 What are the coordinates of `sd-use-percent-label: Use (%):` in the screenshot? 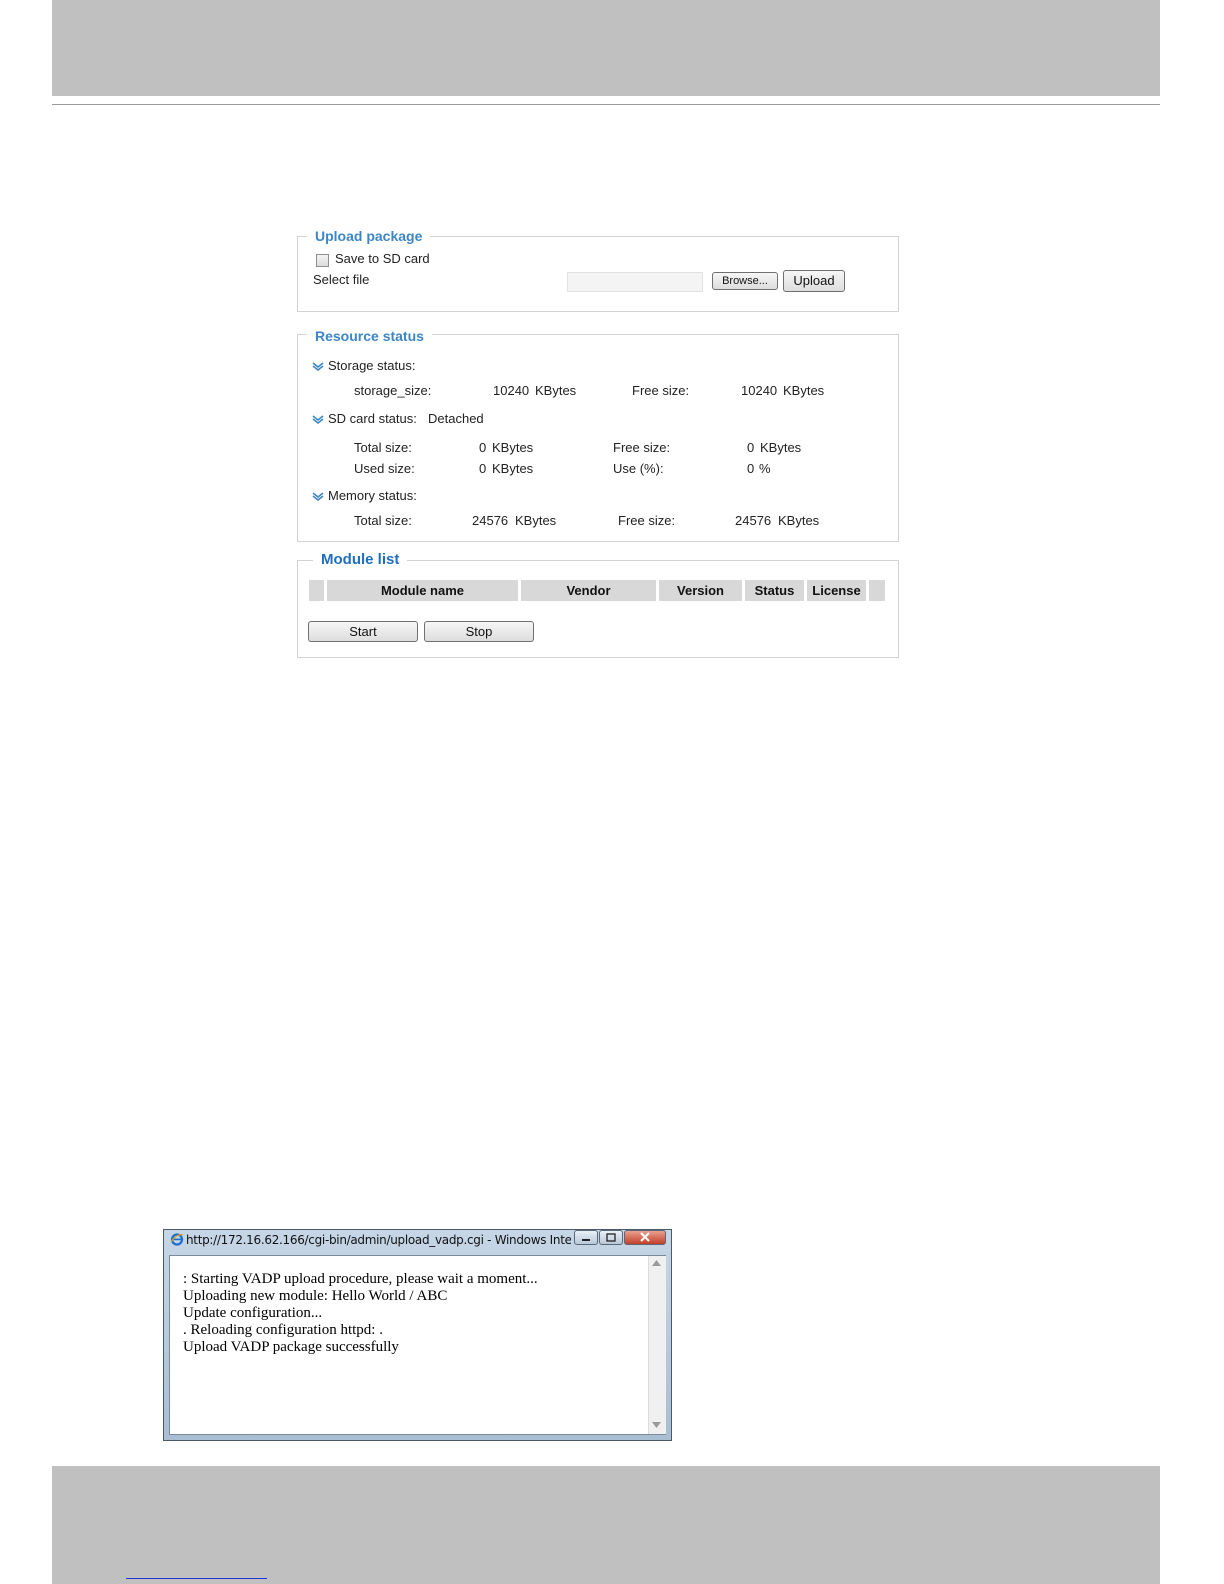 It's located at (638, 468).